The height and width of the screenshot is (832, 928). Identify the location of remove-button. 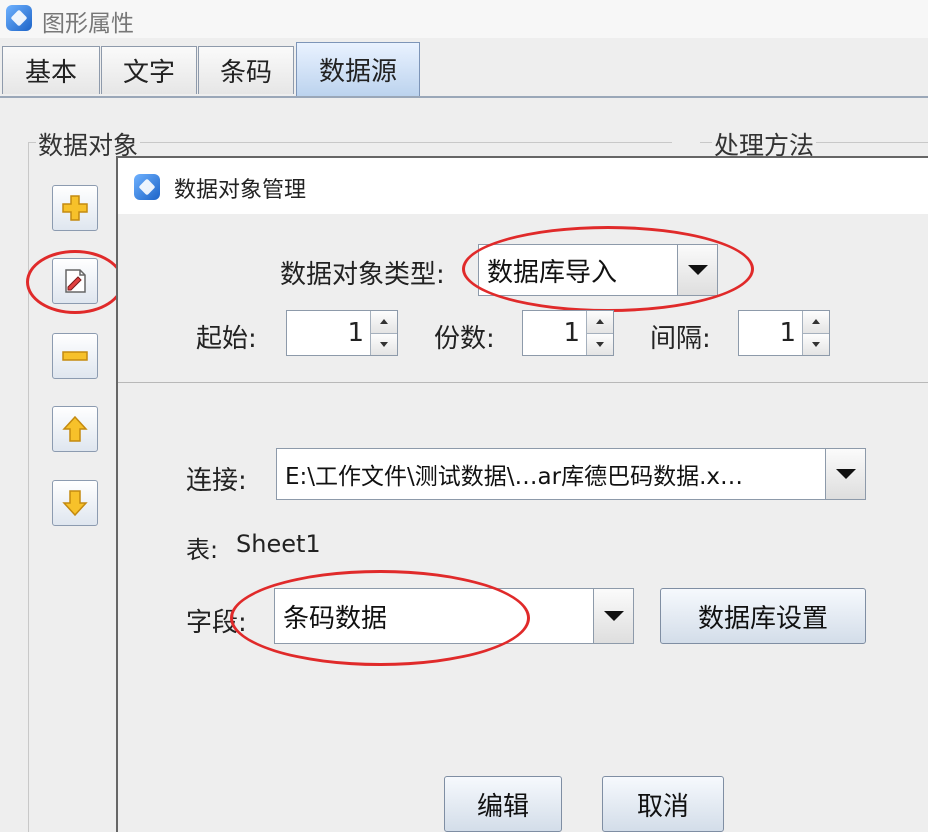
(75, 356).